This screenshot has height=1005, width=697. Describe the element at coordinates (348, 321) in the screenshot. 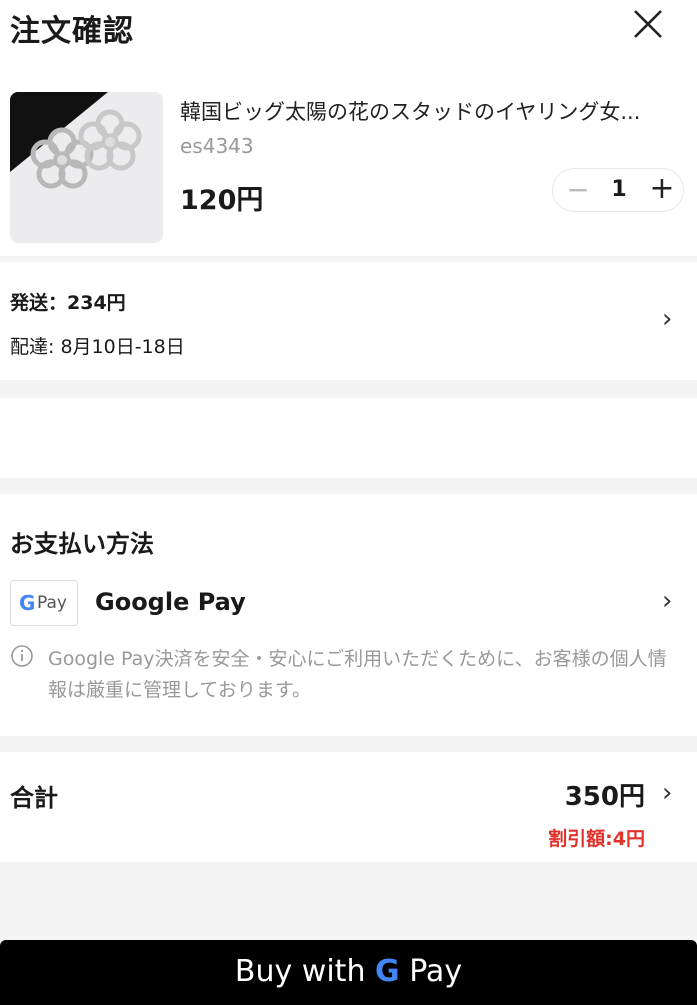

I see `shipping-row: 発送：234円 配達: 8月10日-18日 ›` at that location.